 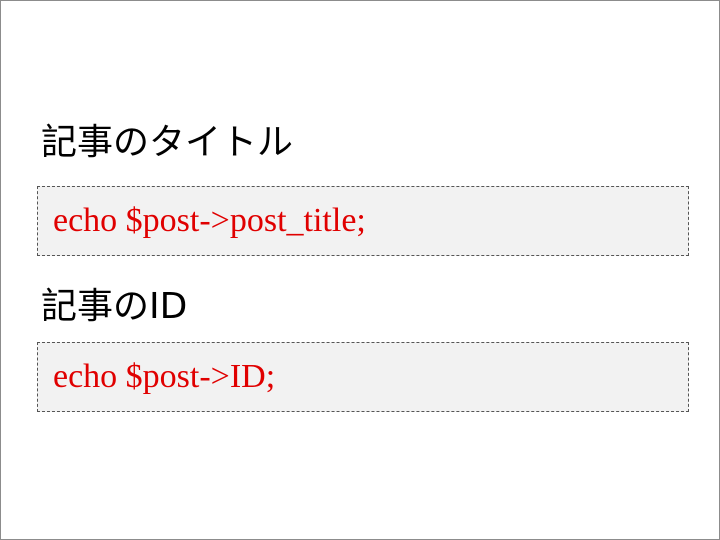 What do you see at coordinates (363, 377) in the screenshot?
I see `post-id-code-block: echo $post->ID;` at bounding box center [363, 377].